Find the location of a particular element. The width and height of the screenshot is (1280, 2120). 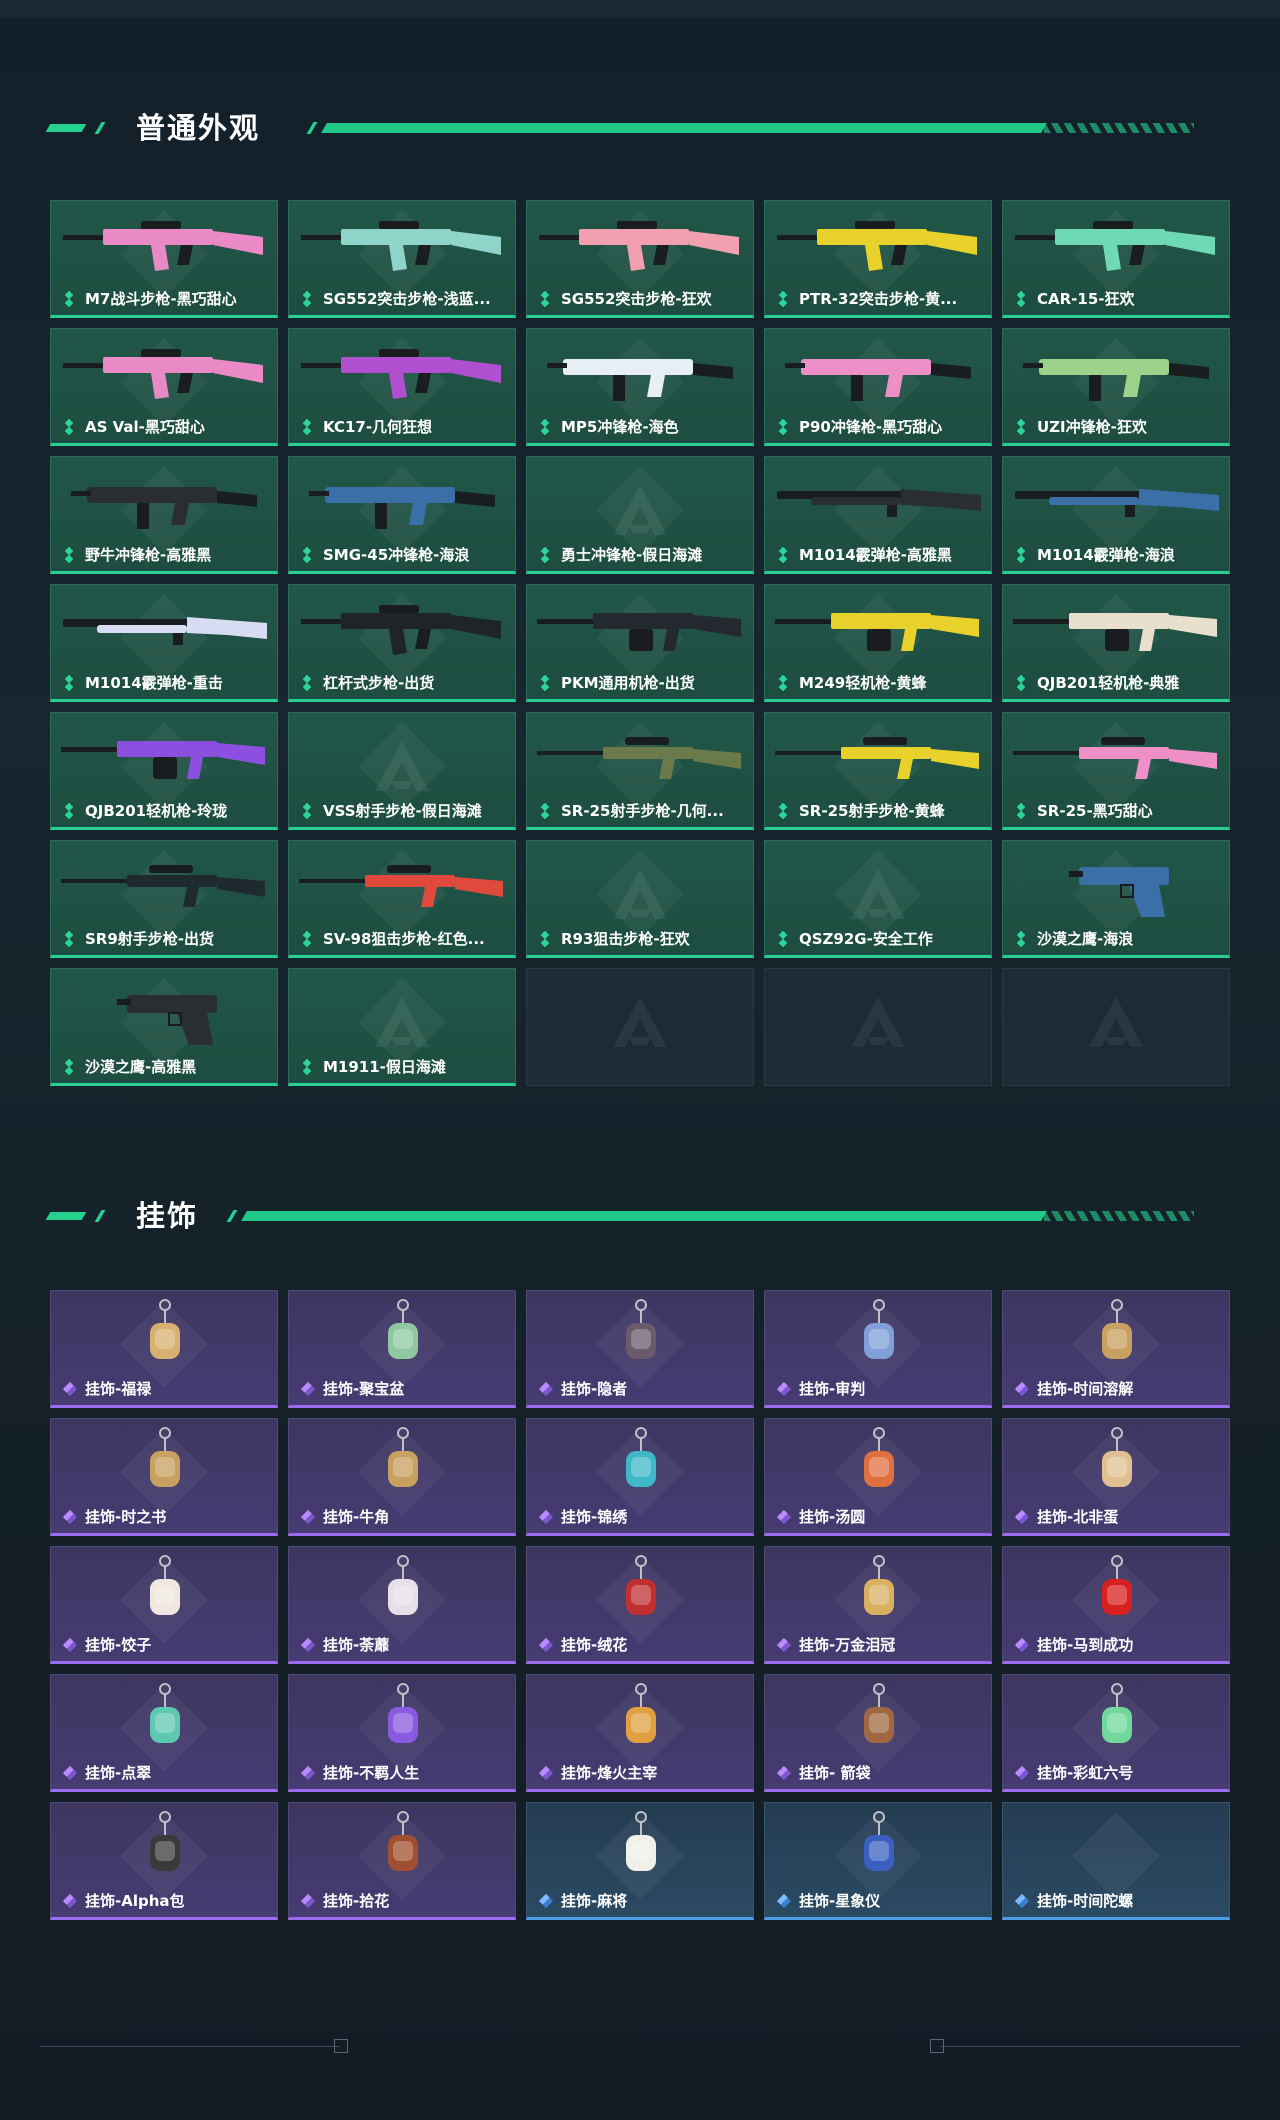

skin-card: MP5冲锋枪-海色 is located at coordinates (640, 387).